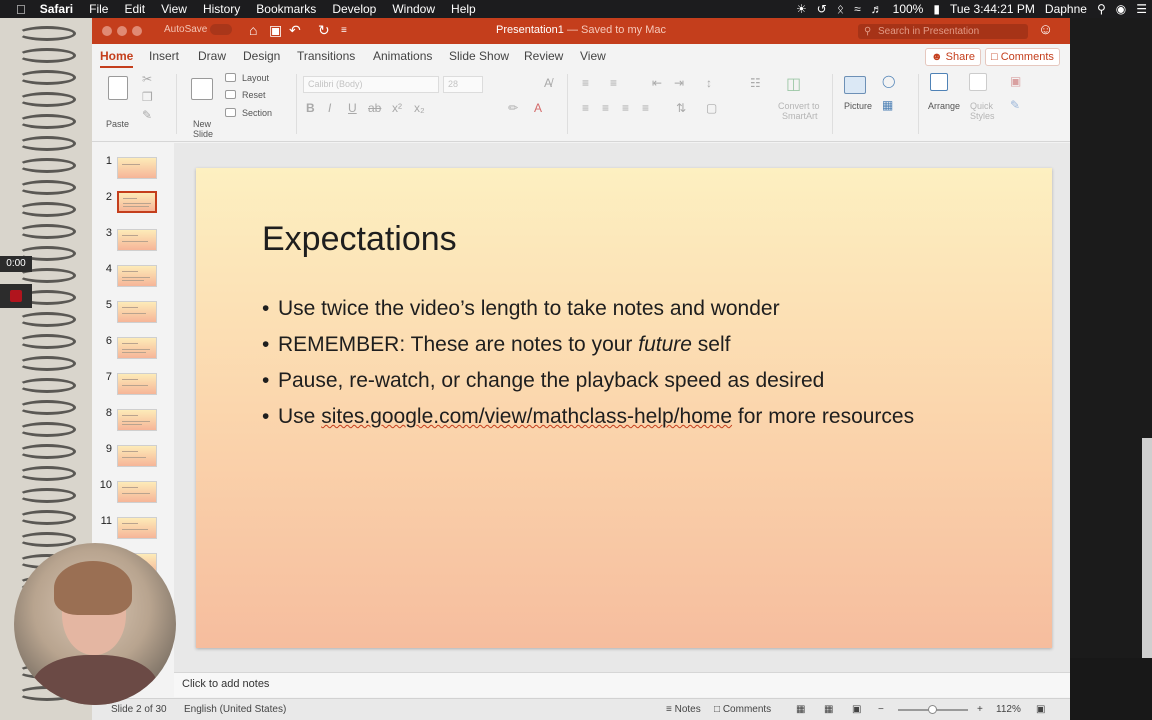  I want to click on tab-transitions: Transitions, so click(326, 56).